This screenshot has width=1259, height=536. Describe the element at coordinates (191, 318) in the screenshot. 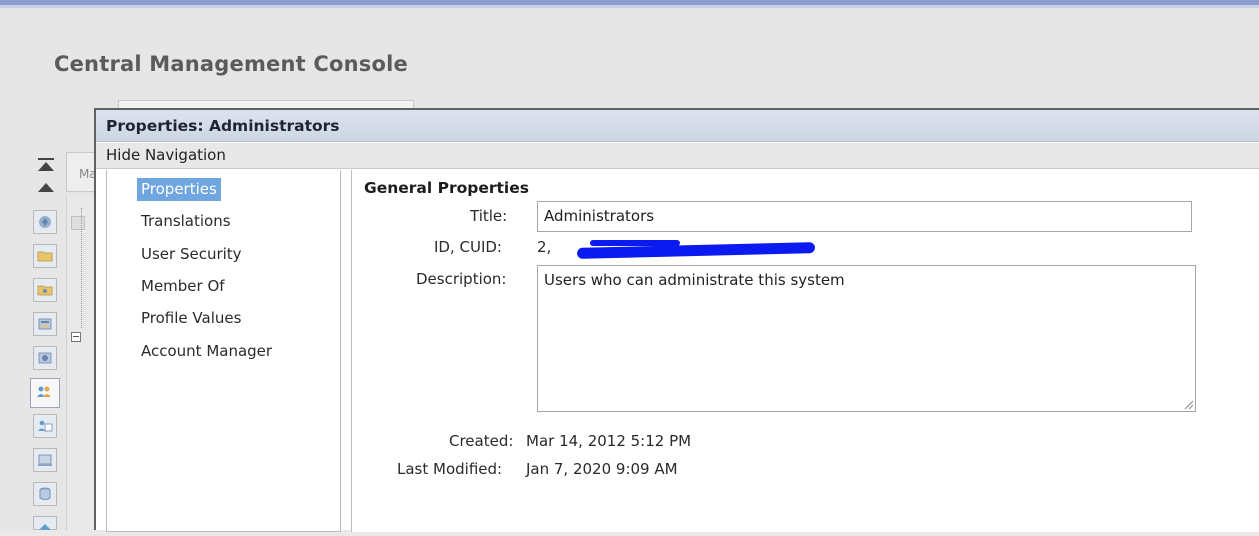

I see `nav-item-profile-values: Profile Values` at that location.